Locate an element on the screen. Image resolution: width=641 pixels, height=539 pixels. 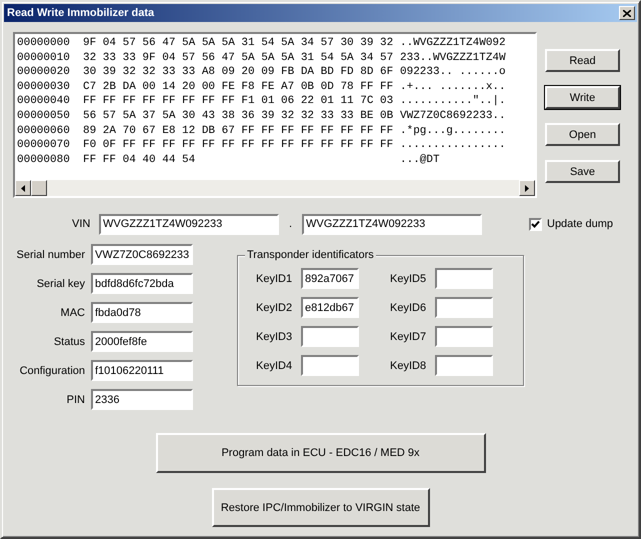
hex-ascii: ...@DT is located at coordinates (420, 160).